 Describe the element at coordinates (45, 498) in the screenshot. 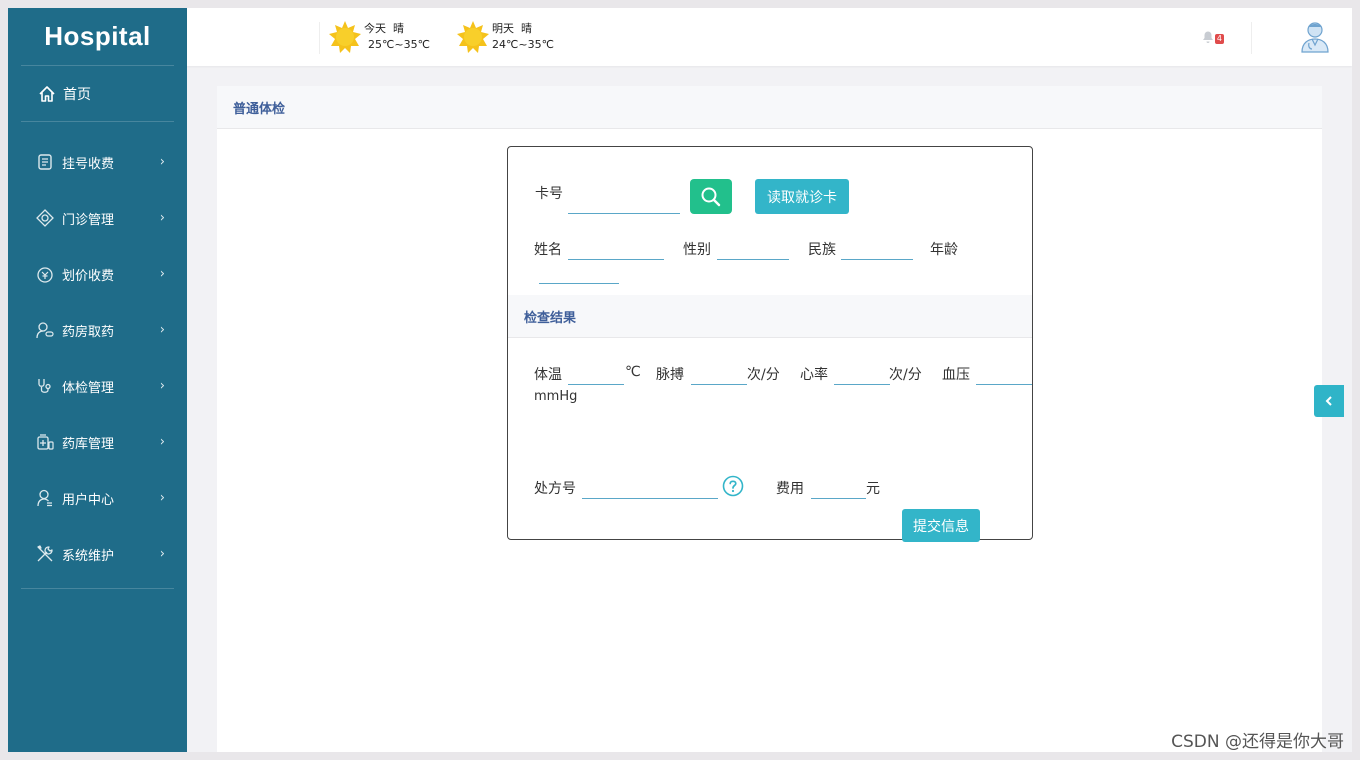

I see `user-icon` at that location.